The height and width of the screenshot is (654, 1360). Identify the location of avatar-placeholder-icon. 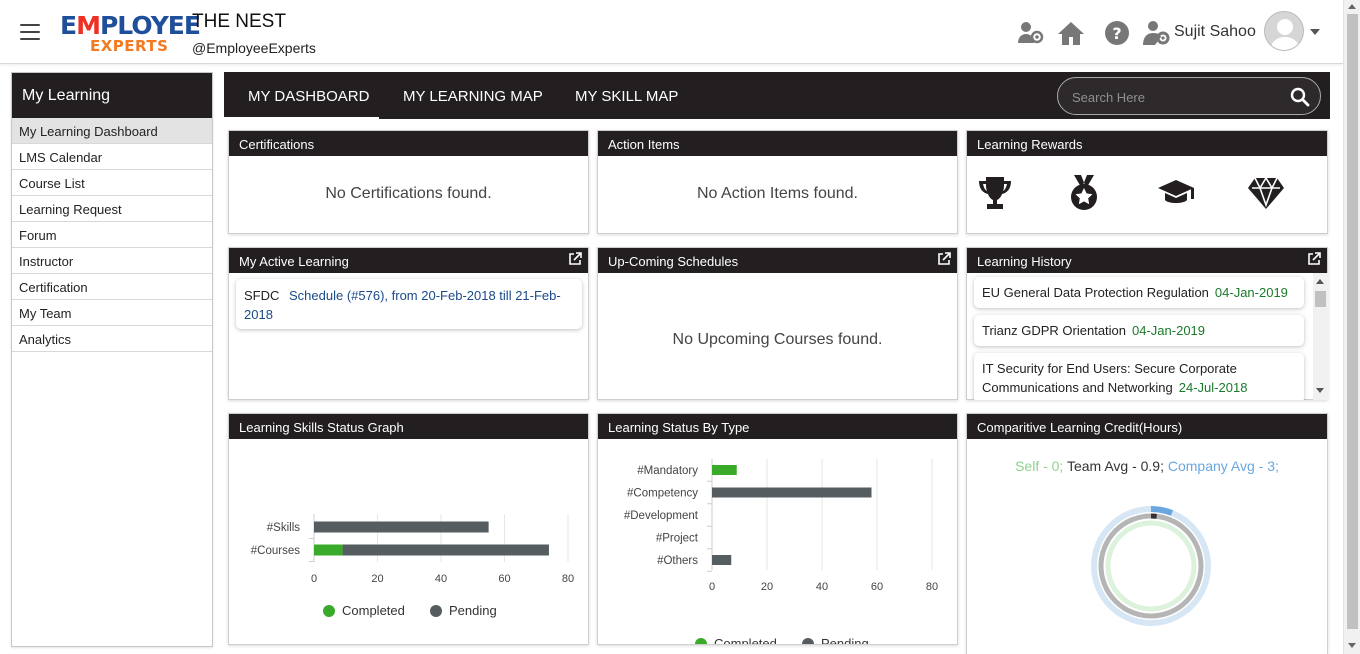
(1285, 34).